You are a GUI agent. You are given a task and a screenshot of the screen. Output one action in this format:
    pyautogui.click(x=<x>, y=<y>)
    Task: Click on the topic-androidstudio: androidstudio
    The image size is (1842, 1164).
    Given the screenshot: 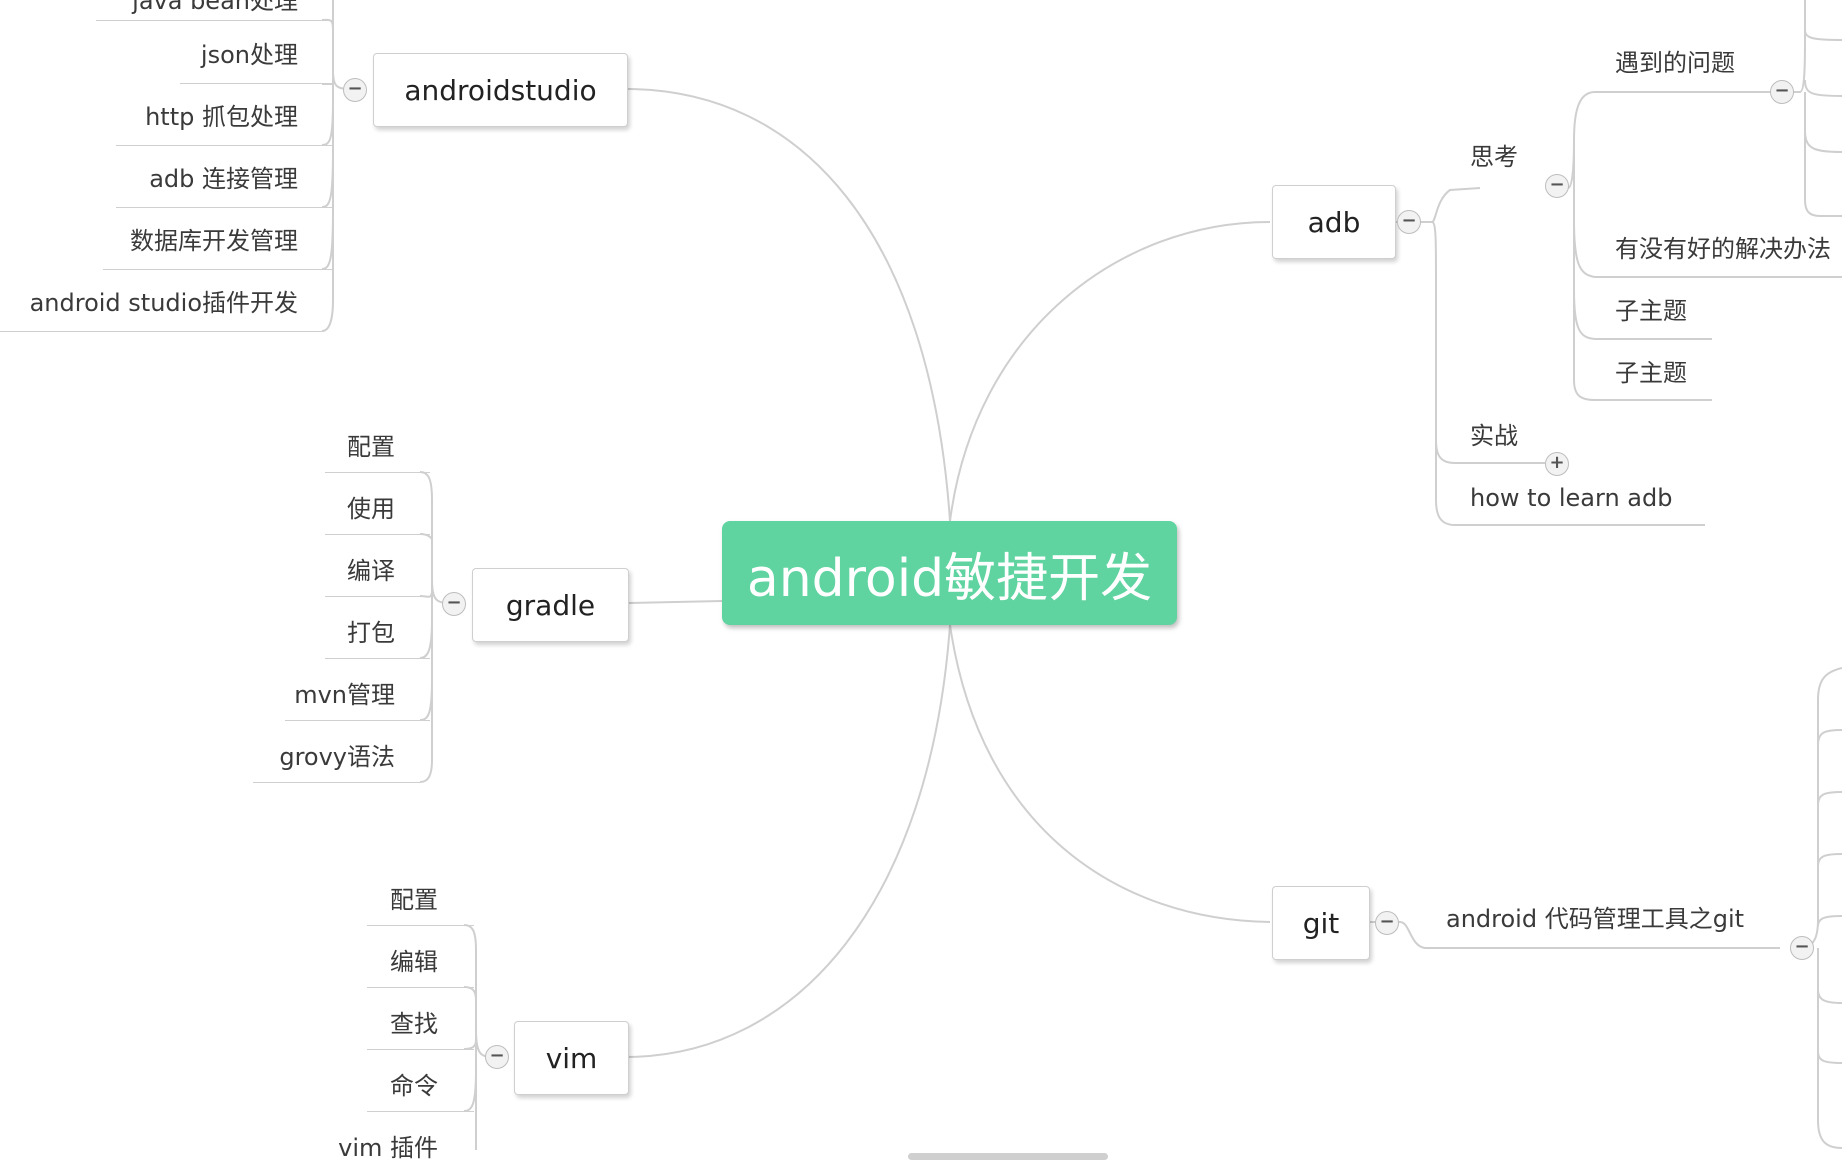 What is the action you would take?
    pyautogui.click(x=500, y=90)
    